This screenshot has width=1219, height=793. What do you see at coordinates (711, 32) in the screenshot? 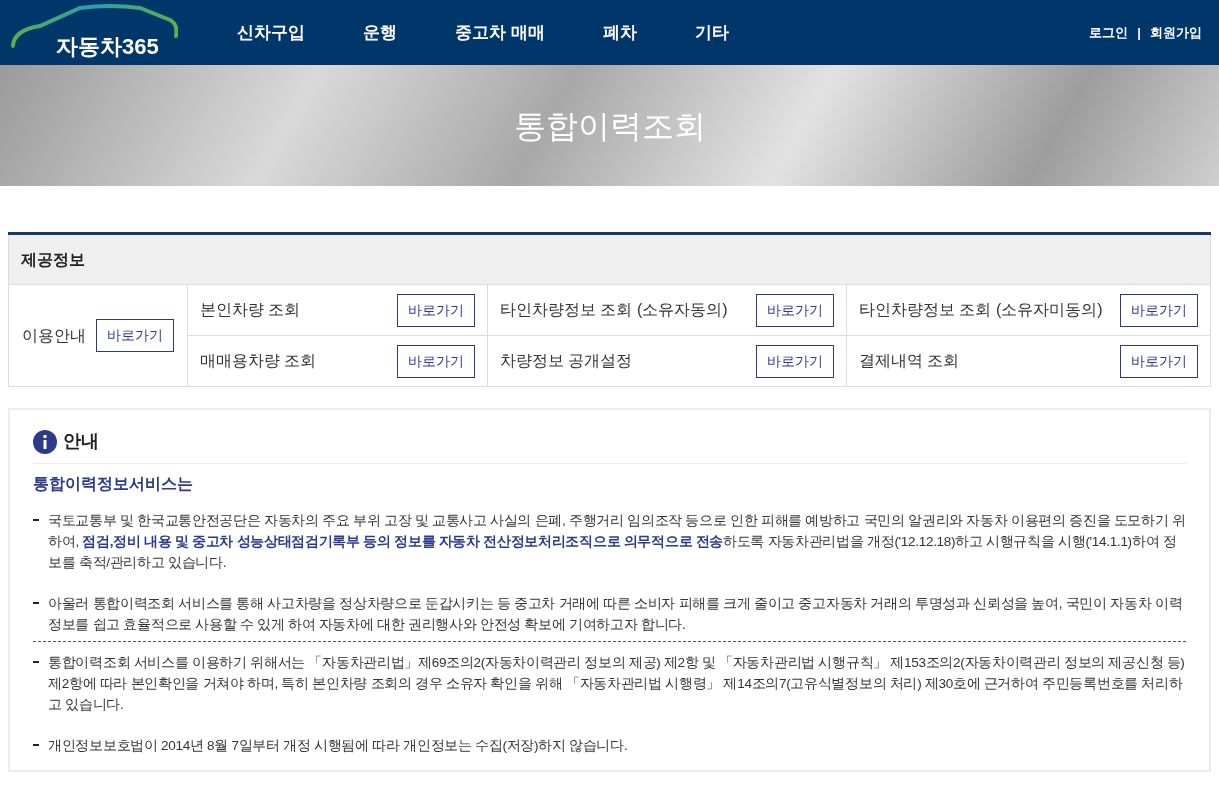
I see `nav-link: 기타` at bounding box center [711, 32].